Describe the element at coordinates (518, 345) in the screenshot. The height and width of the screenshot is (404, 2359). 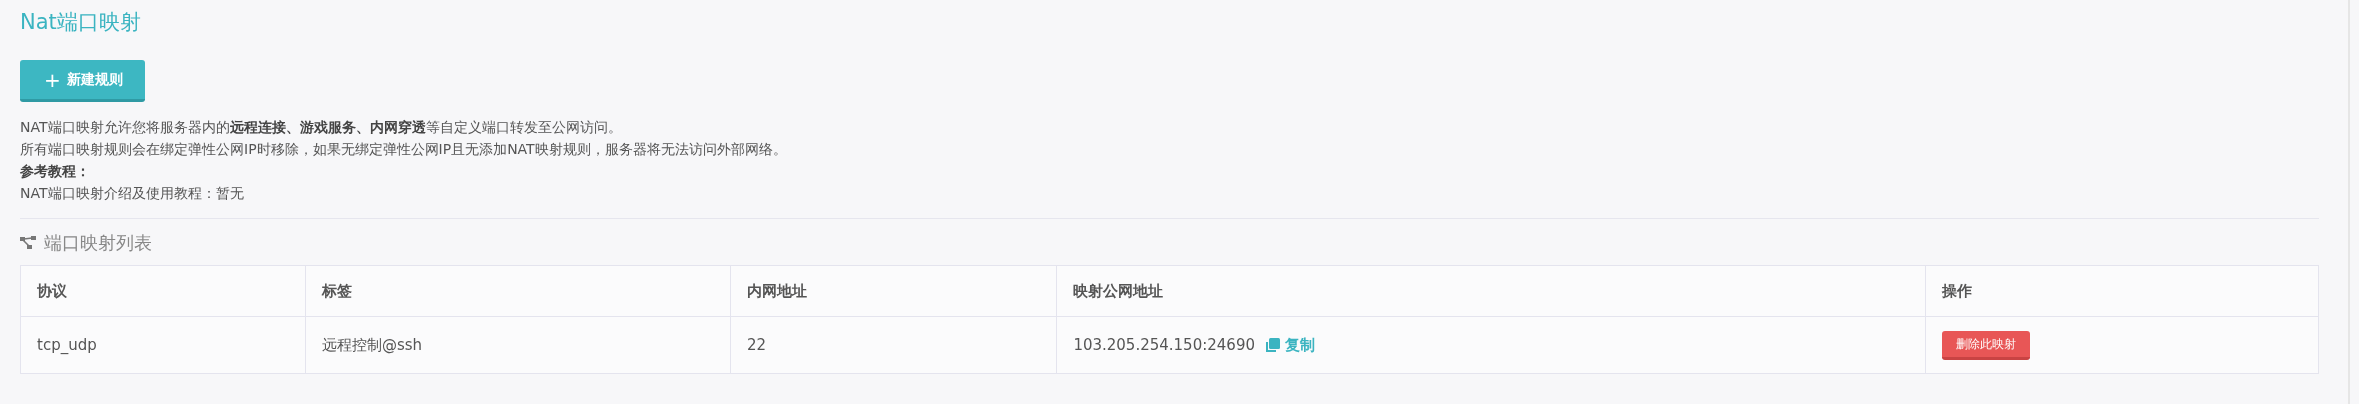
I see `table-cell: 远程控制@ssh` at that location.